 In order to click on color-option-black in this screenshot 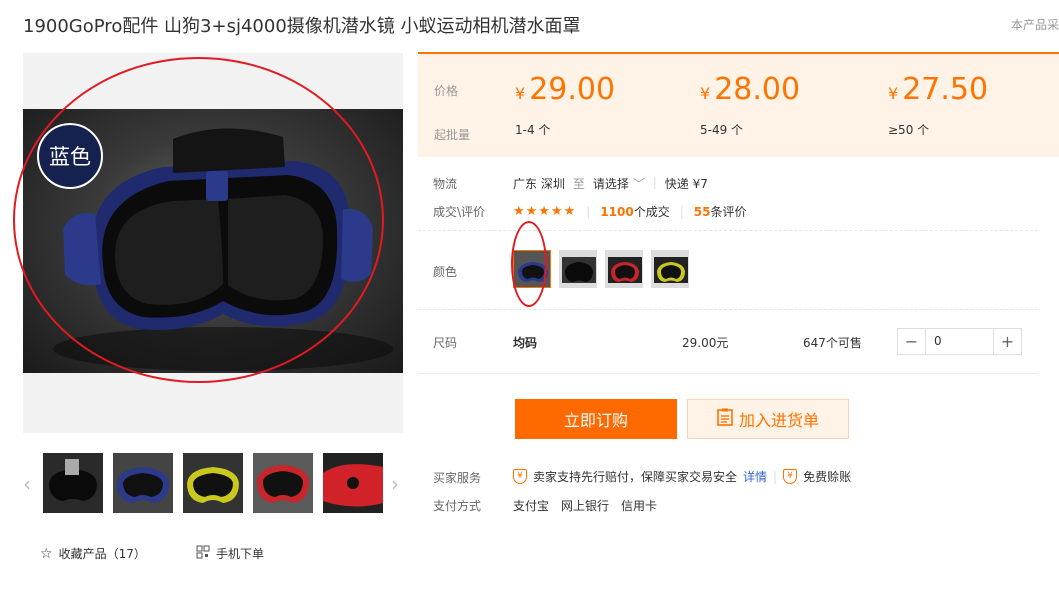, I will do `click(578, 269)`.